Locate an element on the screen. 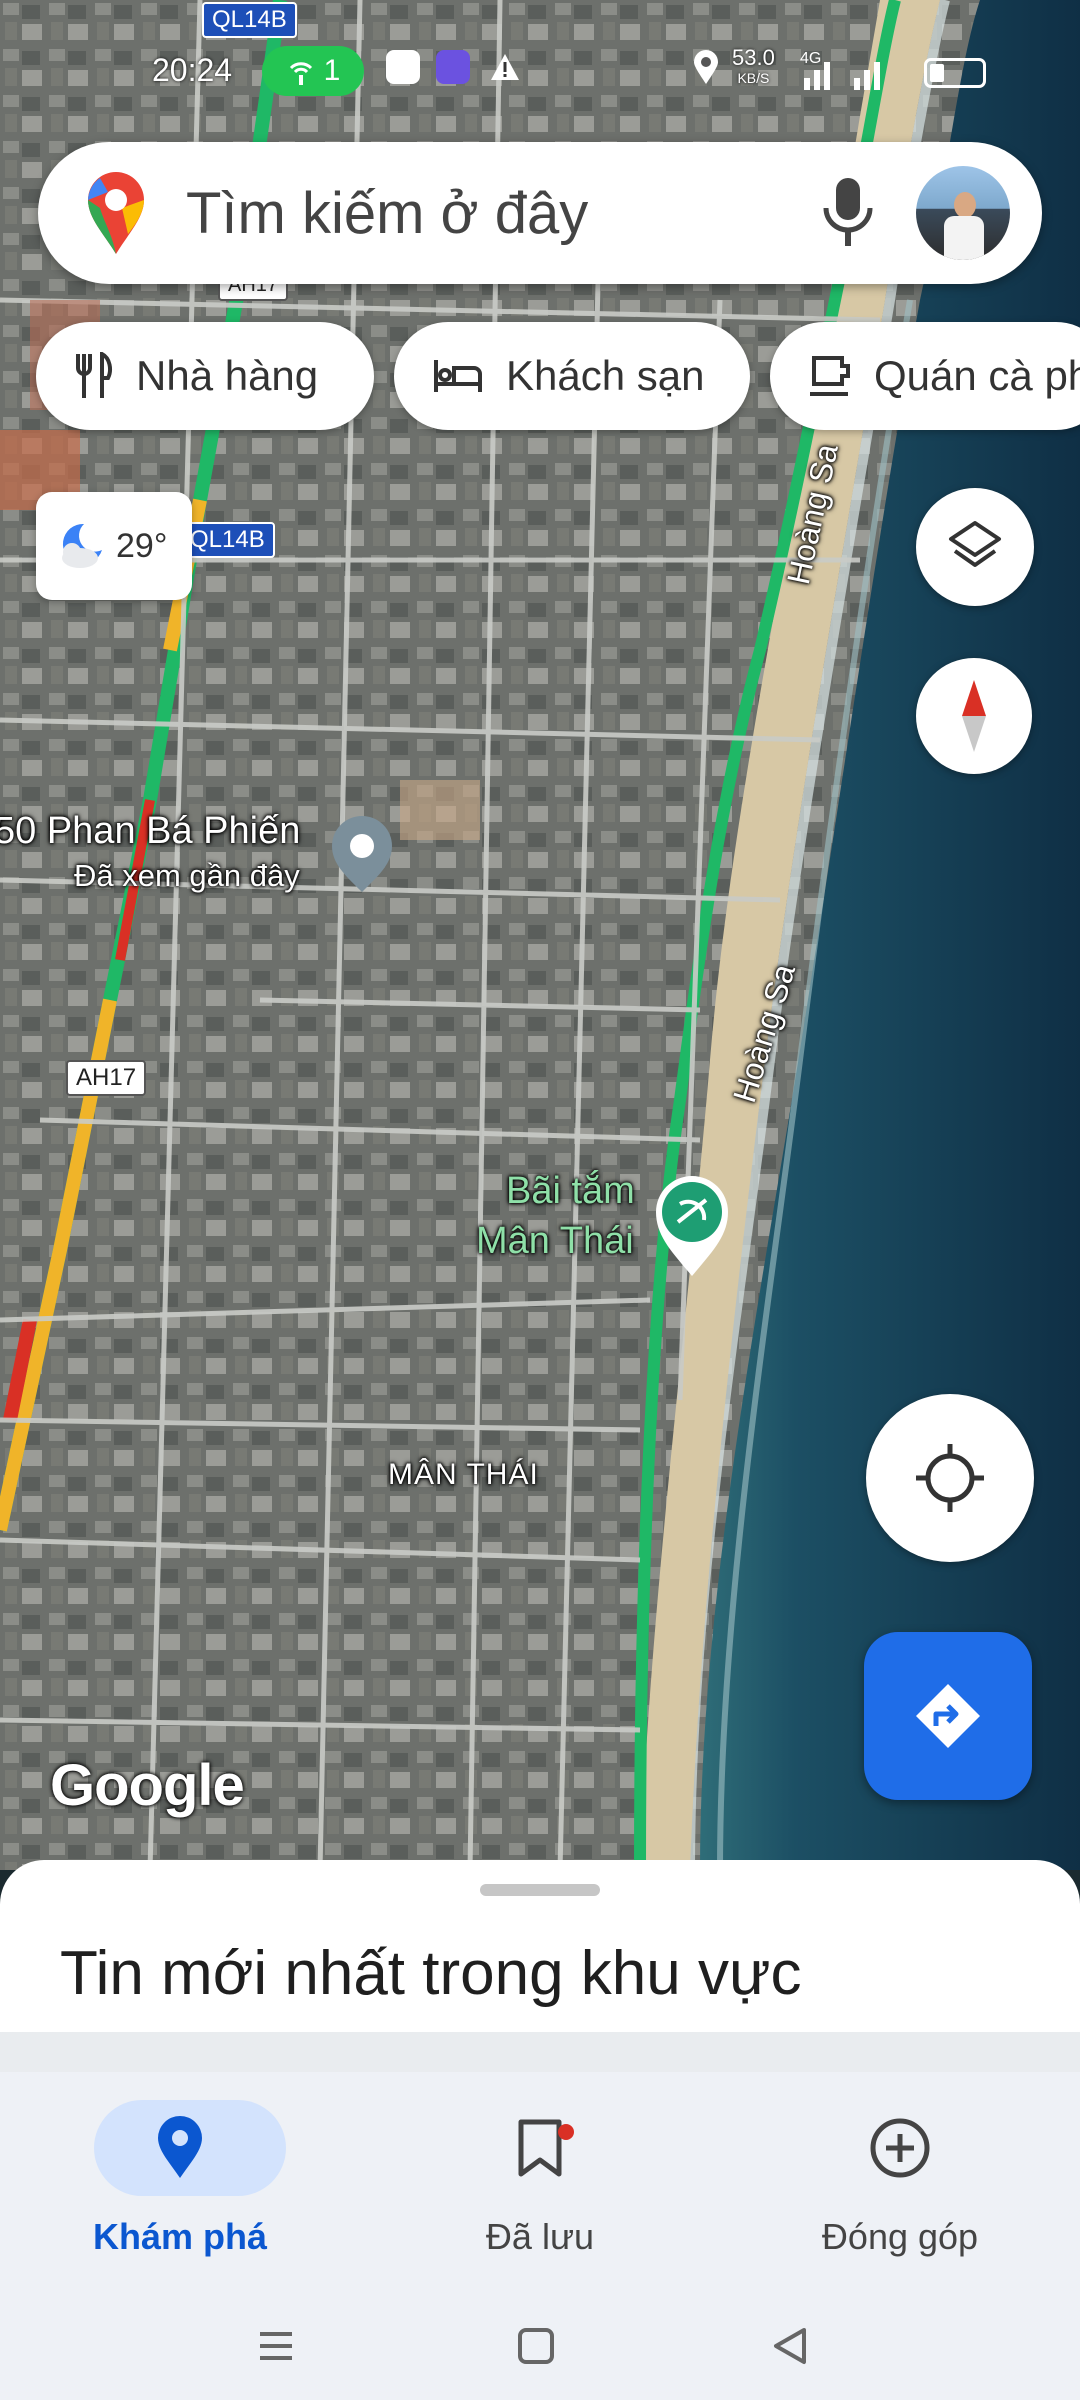 The height and width of the screenshot is (2400, 1080). network-speed-unit: KB/S is located at coordinates (753, 78).